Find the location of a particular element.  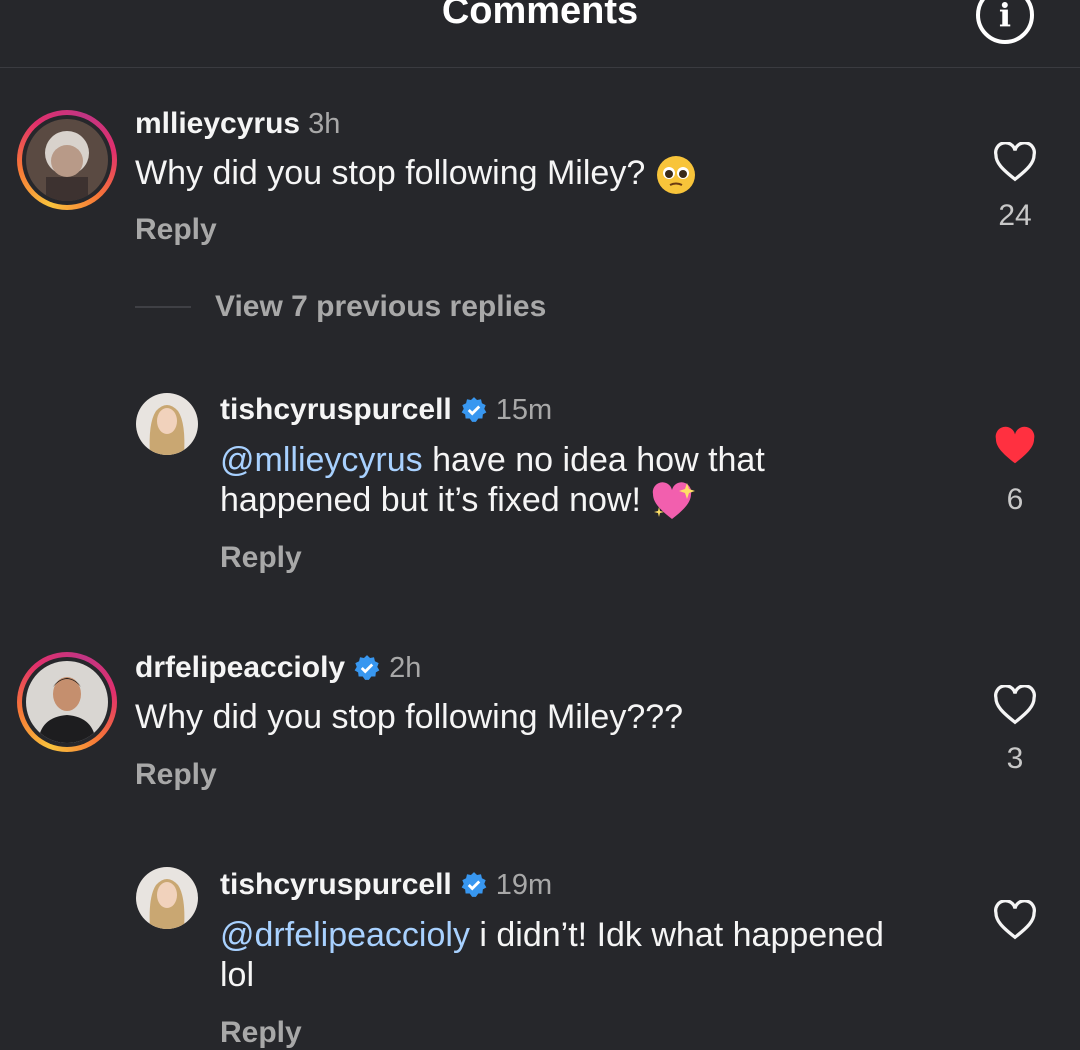

view-previous-replies: View 7 previous replies is located at coordinates (340, 307).